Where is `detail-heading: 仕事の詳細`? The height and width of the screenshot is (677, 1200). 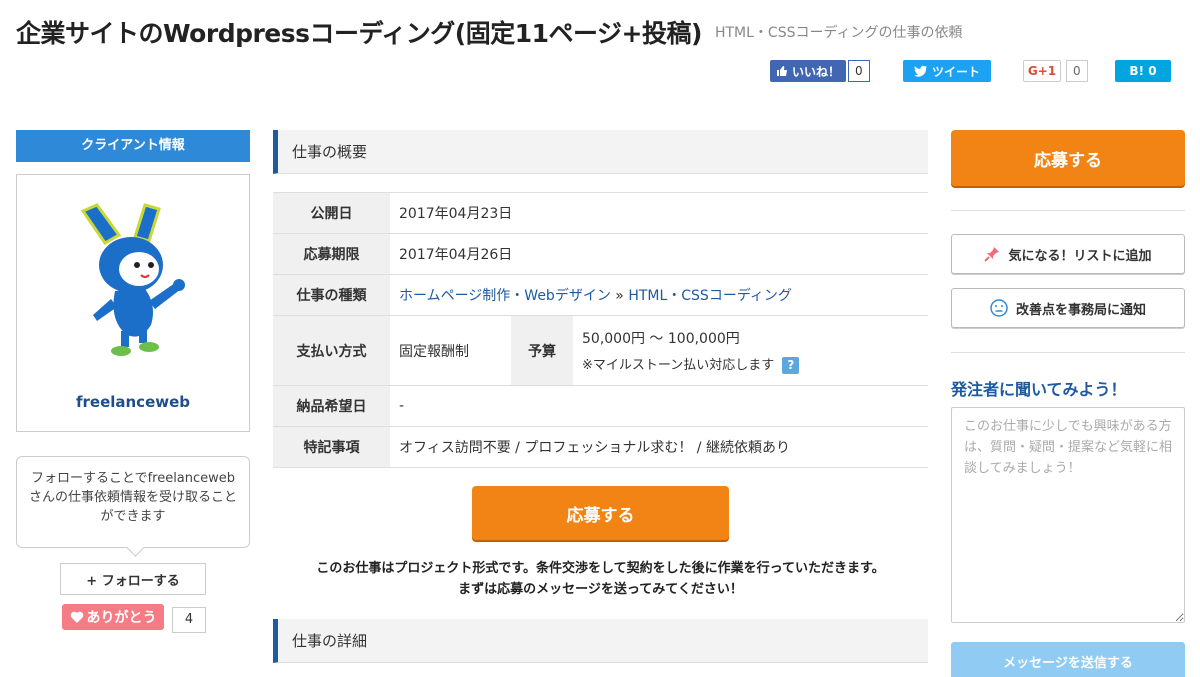 detail-heading: 仕事の詳細 is located at coordinates (600, 641).